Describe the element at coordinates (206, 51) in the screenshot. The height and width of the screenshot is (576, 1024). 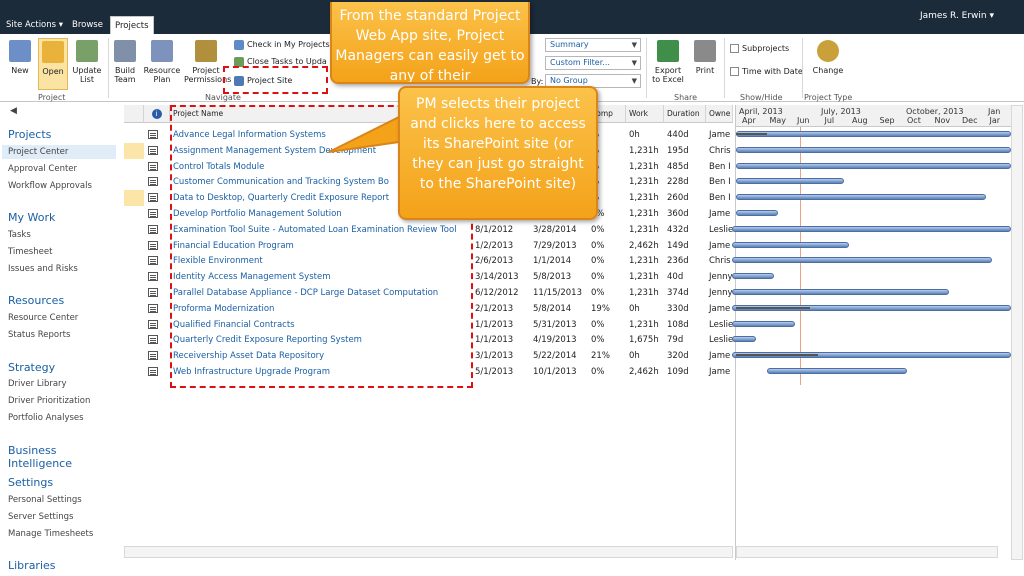
I see `permissions-icon` at that location.